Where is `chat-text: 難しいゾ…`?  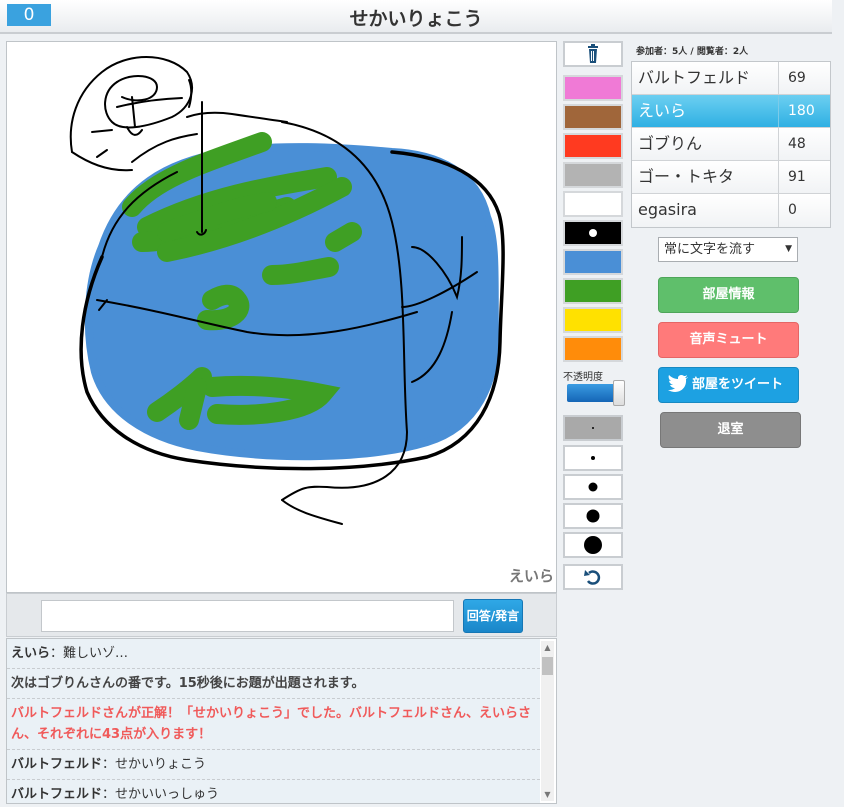 chat-text: 難しいゾ… is located at coordinates (96, 653).